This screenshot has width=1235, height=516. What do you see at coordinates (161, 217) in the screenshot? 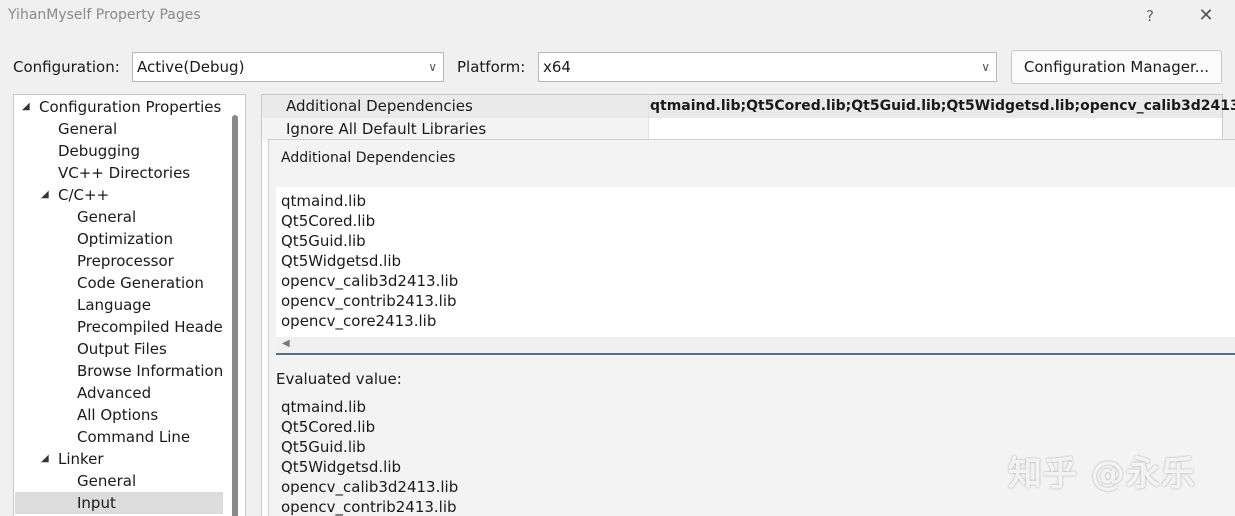
I see `tree-item-cpp-general: General` at bounding box center [161, 217].